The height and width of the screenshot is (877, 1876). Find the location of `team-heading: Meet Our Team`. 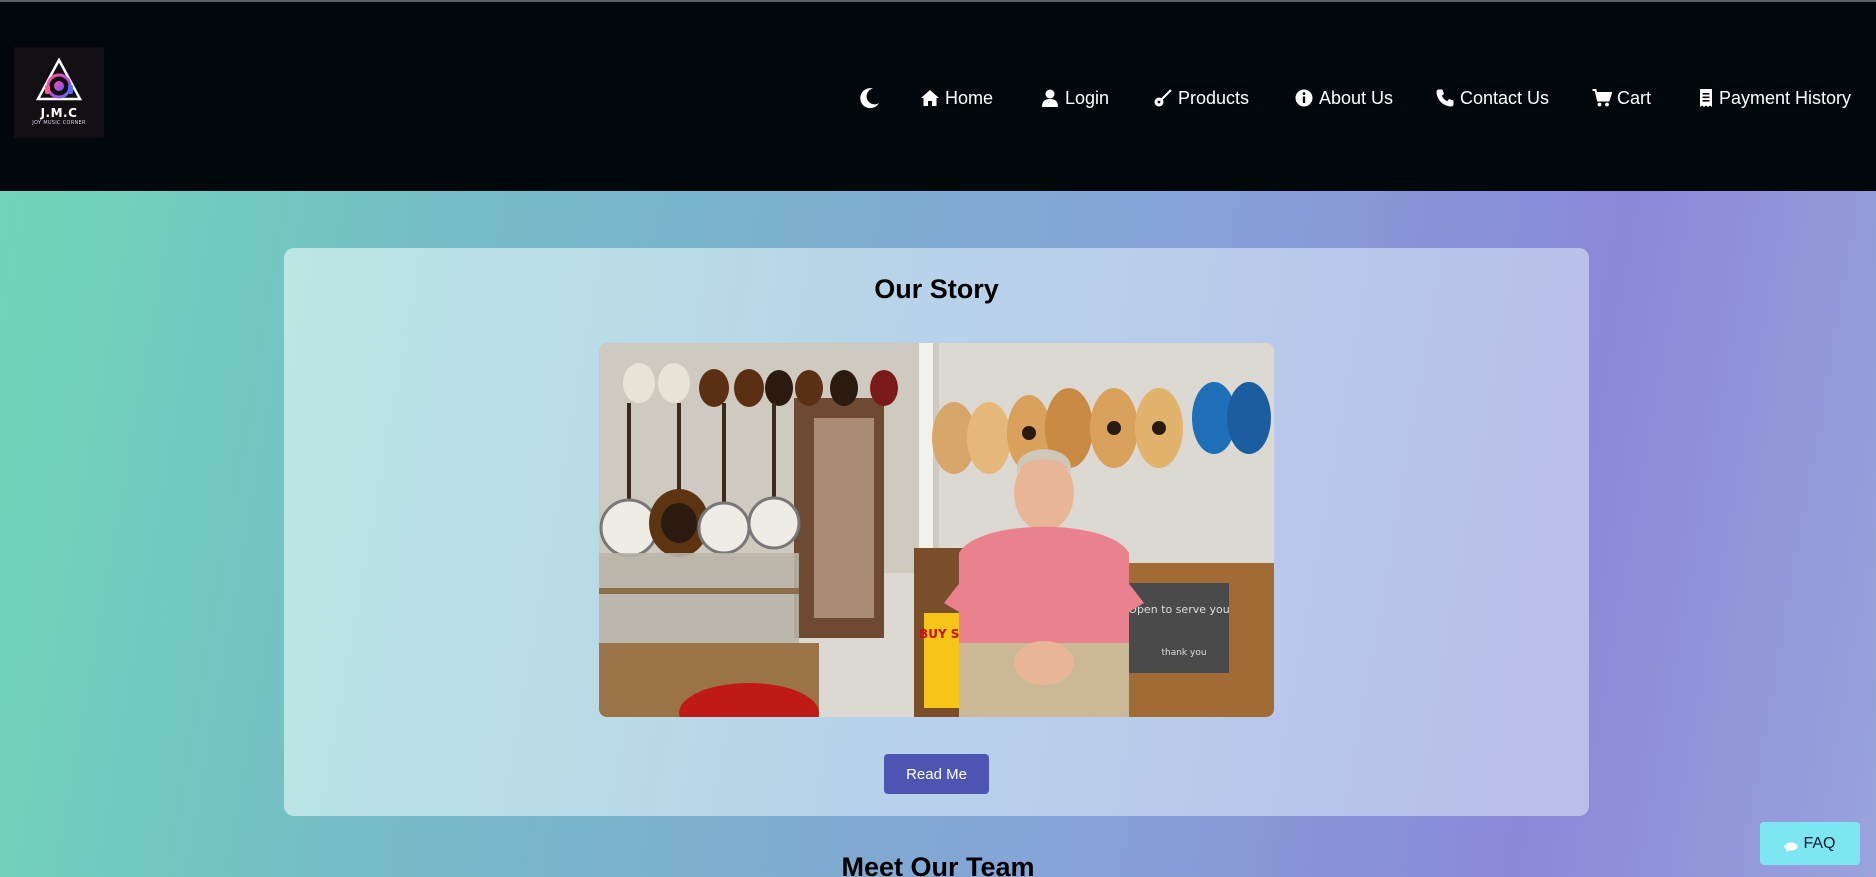

team-heading: Meet Our Team is located at coordinates (938, 864).